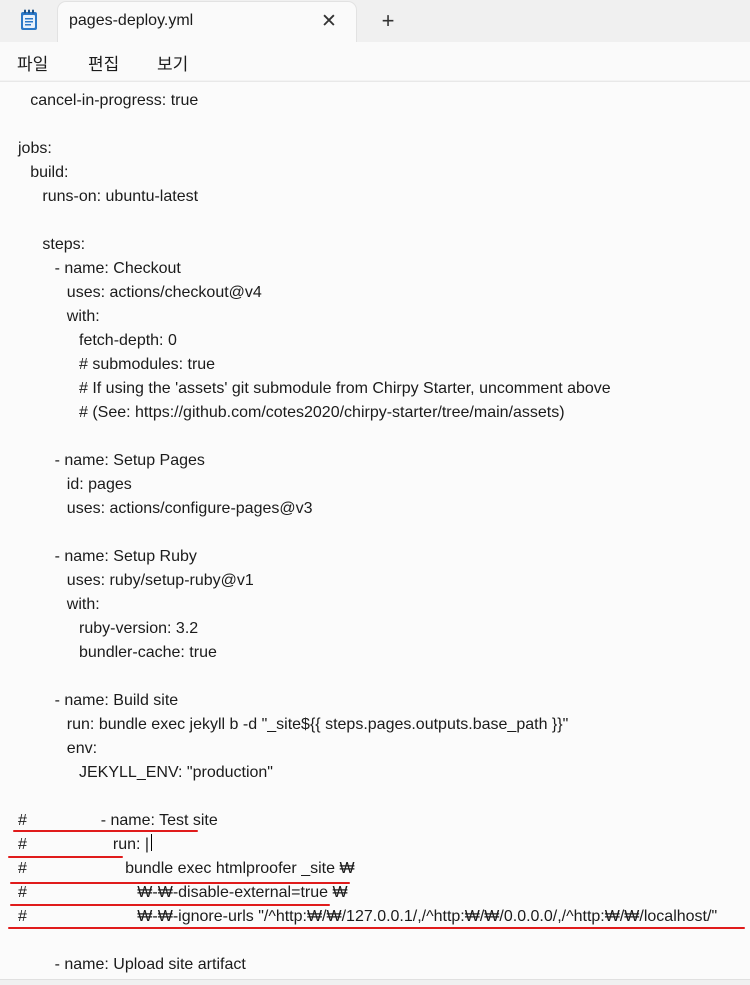  I want to click on menu-view: 보기, so click(172, 62).